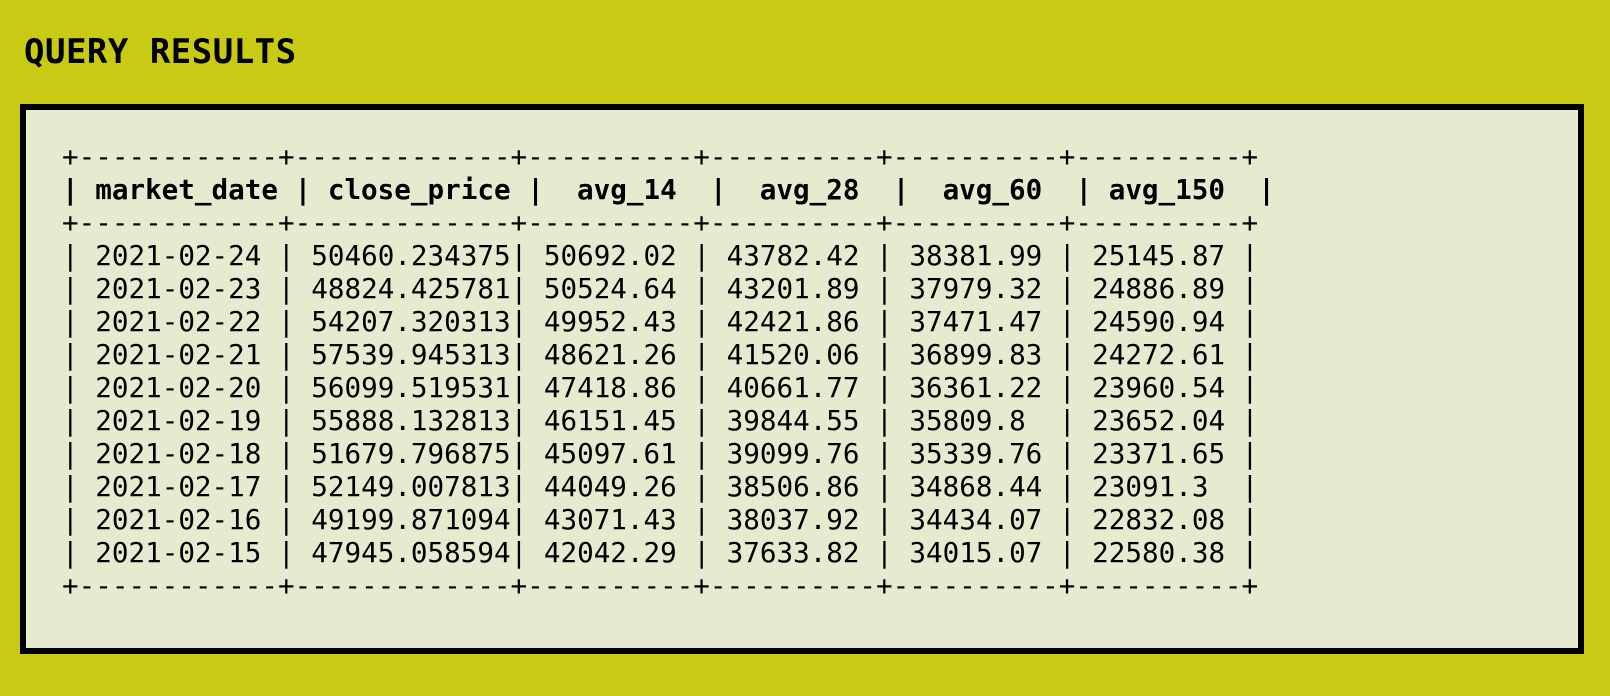  I want to click on table-cell-market-date: 2021-02-20, so click(178, 387).